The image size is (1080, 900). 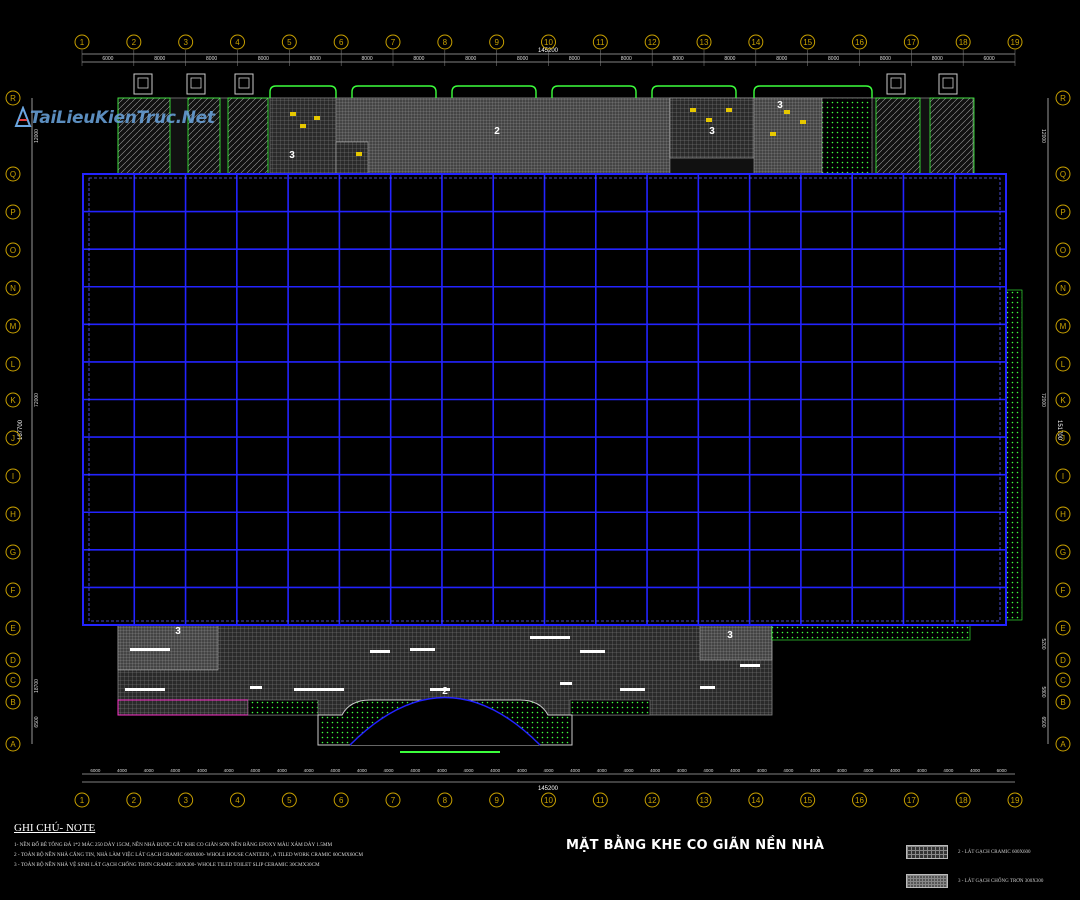 What do you see at coordinates (82, 42) in the screenshot?
I see `axis-bubble-top-label: 1` at bounding box center [82, 42].